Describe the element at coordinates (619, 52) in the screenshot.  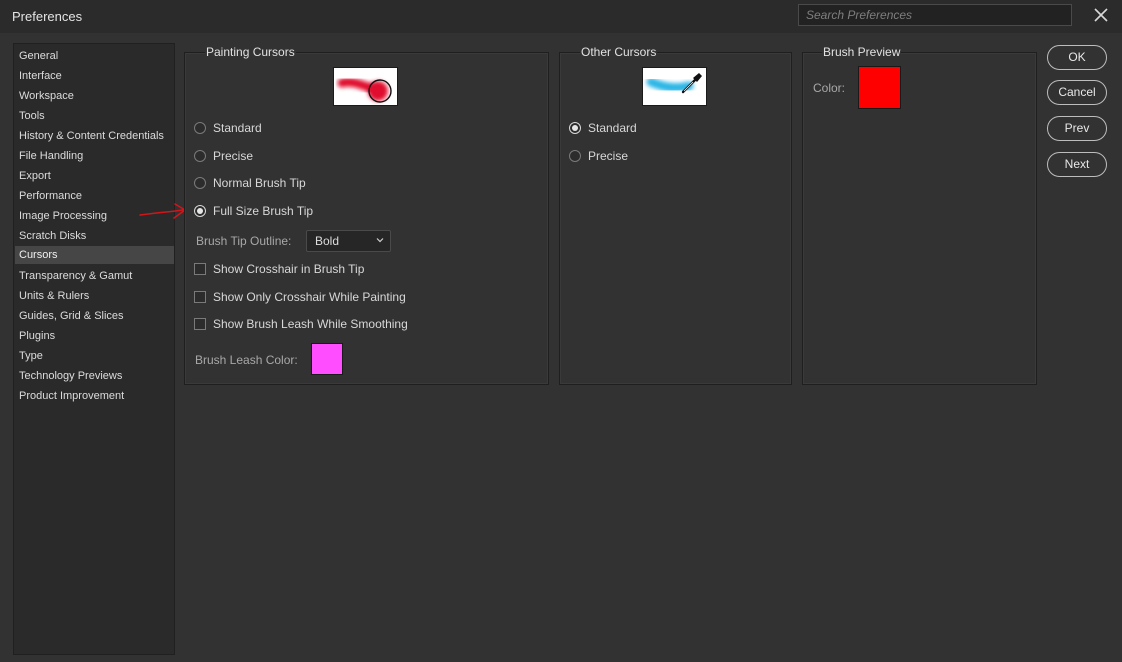
I see `other-cursors-title: Other Cursors` at that location.